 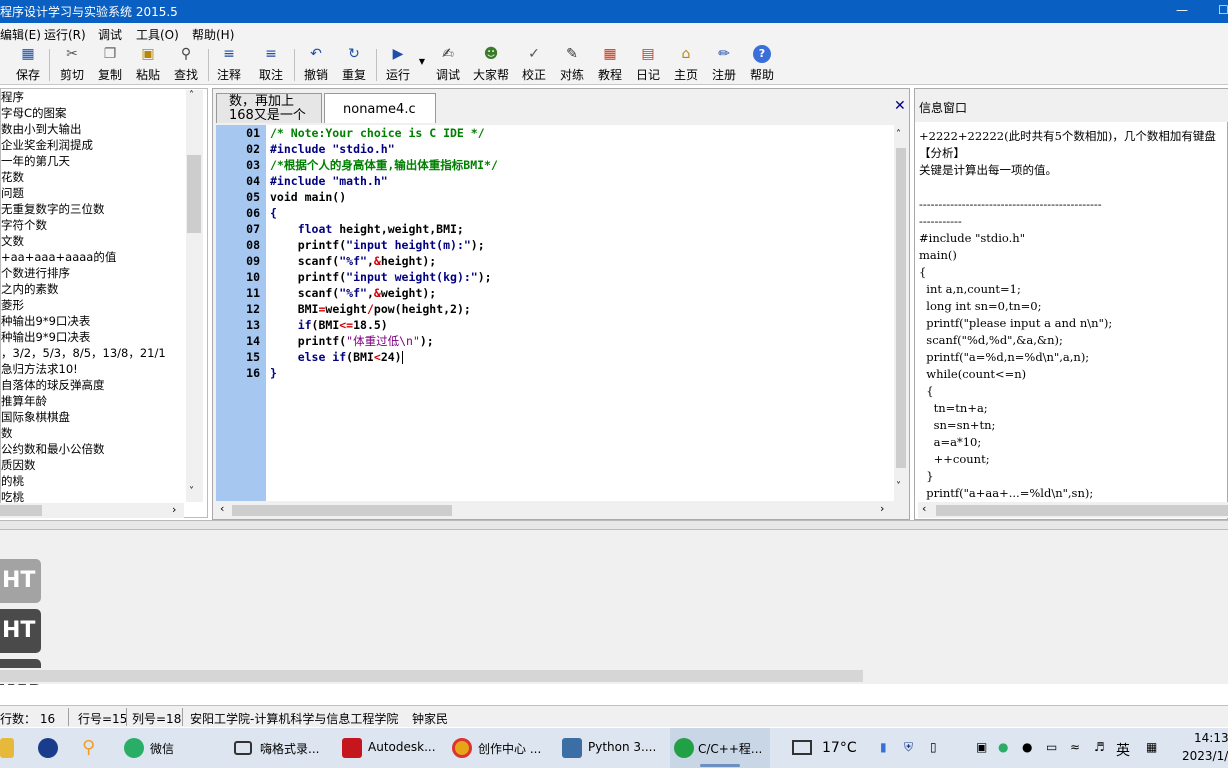 What do you see at coordinates (110, 64) in the screenshot?
I see `copy-button: ❐ 复制` at bounding box center [110, 64].